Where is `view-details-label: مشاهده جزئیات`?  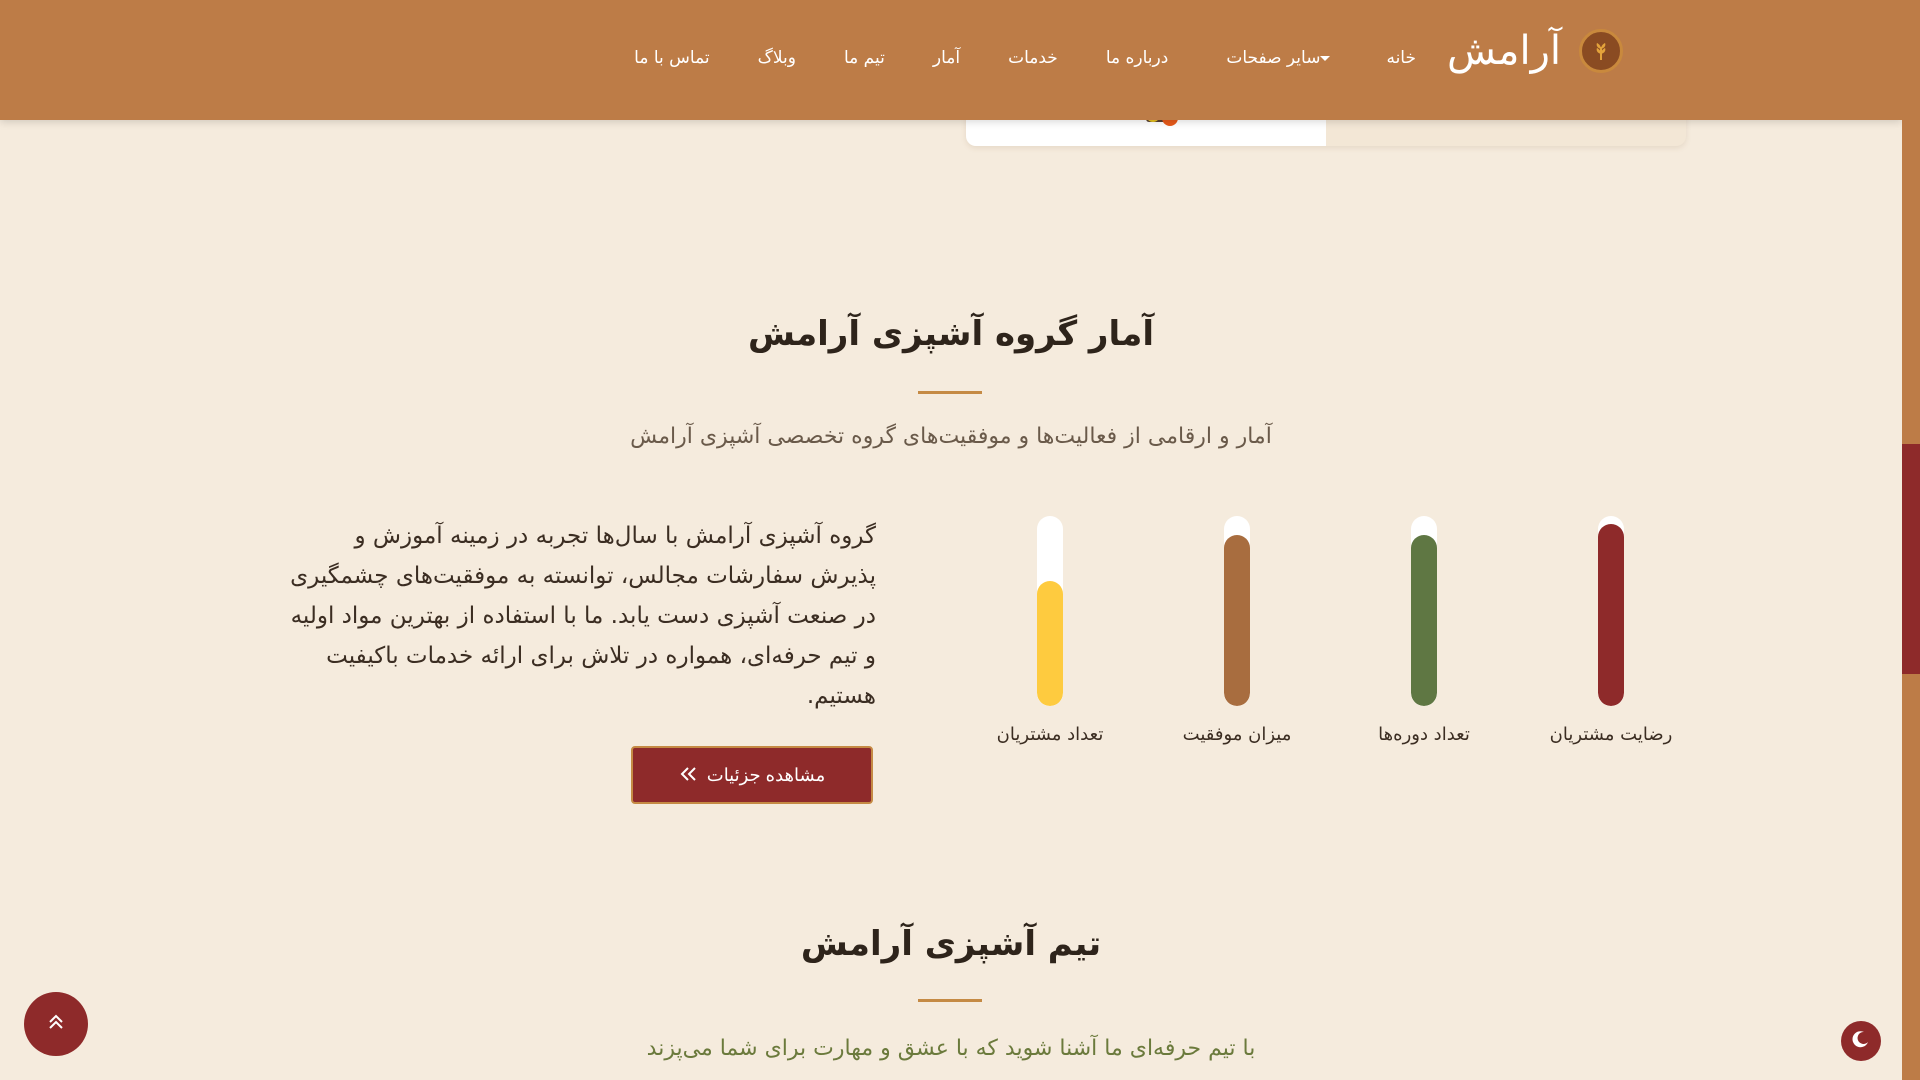 view-details-label: مشاهده جزئیات is located at coordinates (766, 774).